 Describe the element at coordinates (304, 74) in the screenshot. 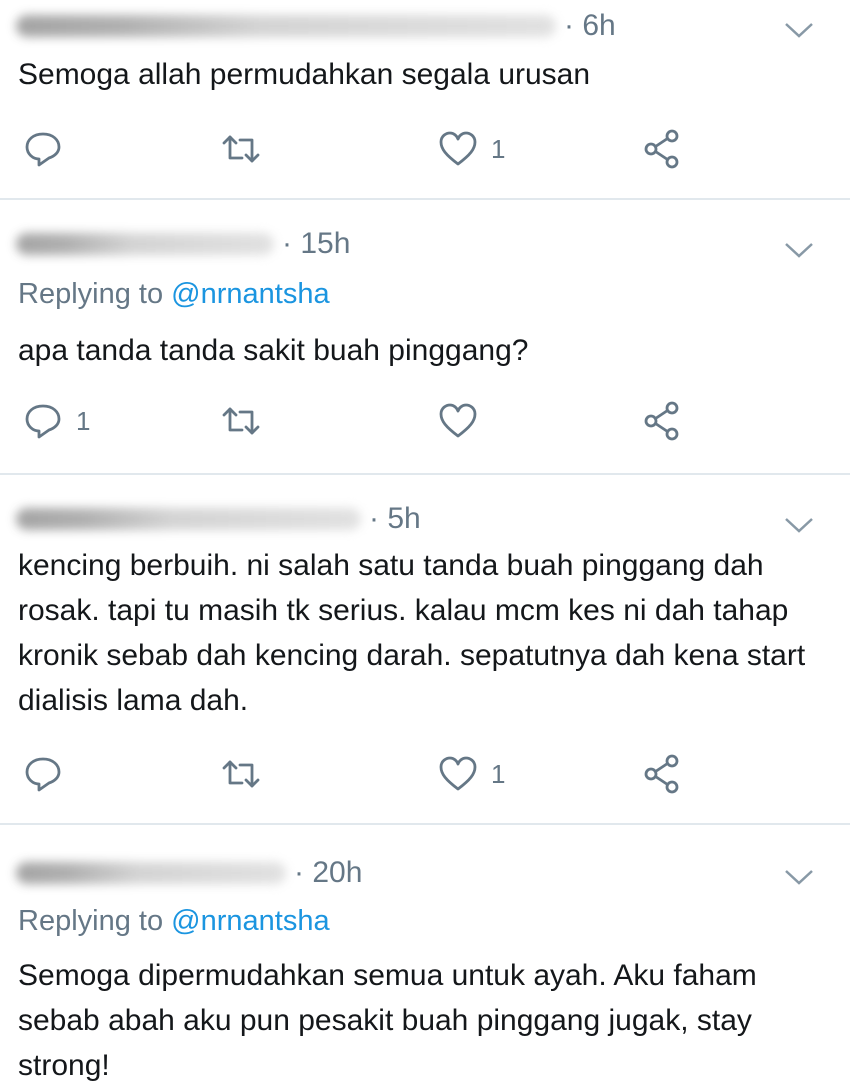

I see `tweet-text: Semoga allah permudahkan segala urusan` at that location.